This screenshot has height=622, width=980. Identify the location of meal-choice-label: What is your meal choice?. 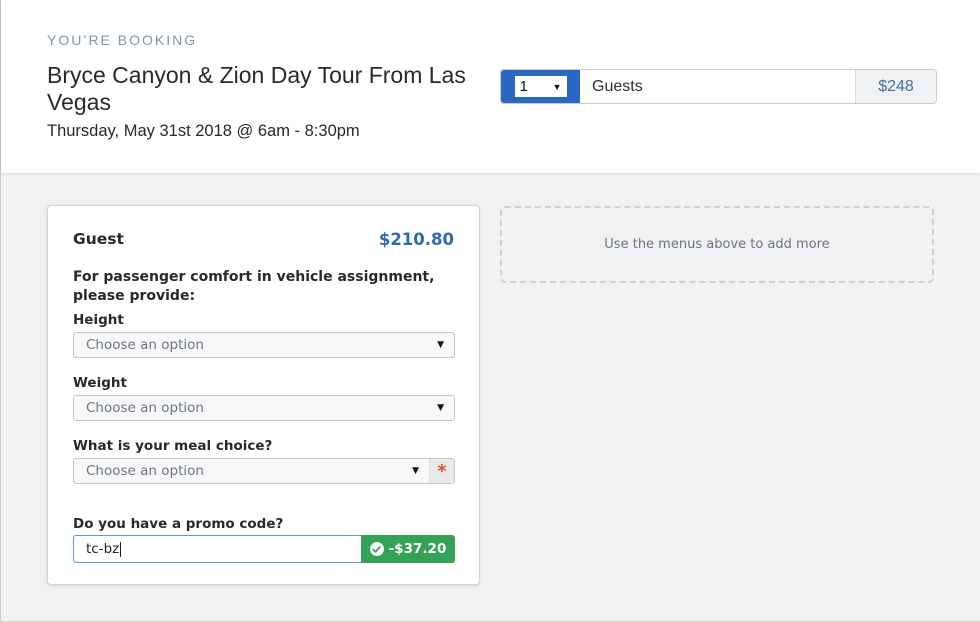
(173, 446).